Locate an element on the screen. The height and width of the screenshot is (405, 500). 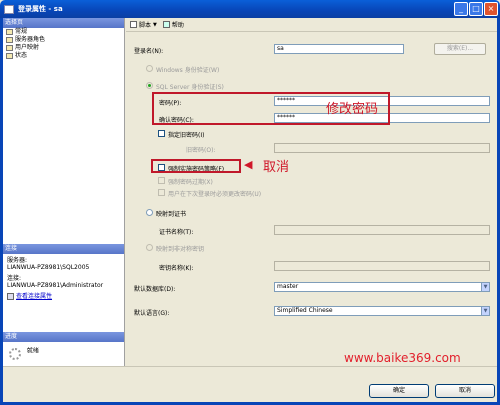
minimize-button: _ is located at coordinates (461, 9).